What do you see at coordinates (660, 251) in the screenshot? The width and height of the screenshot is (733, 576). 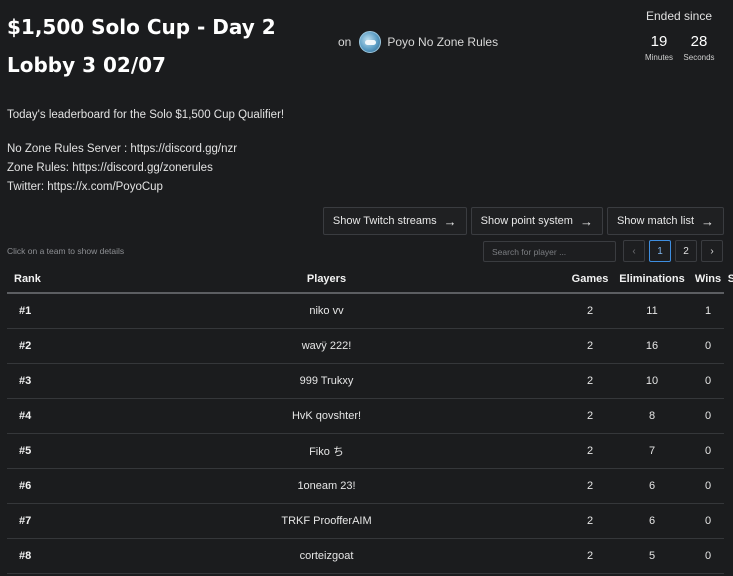 I see `page-1-button: 1` at bounding box center [660, 251].